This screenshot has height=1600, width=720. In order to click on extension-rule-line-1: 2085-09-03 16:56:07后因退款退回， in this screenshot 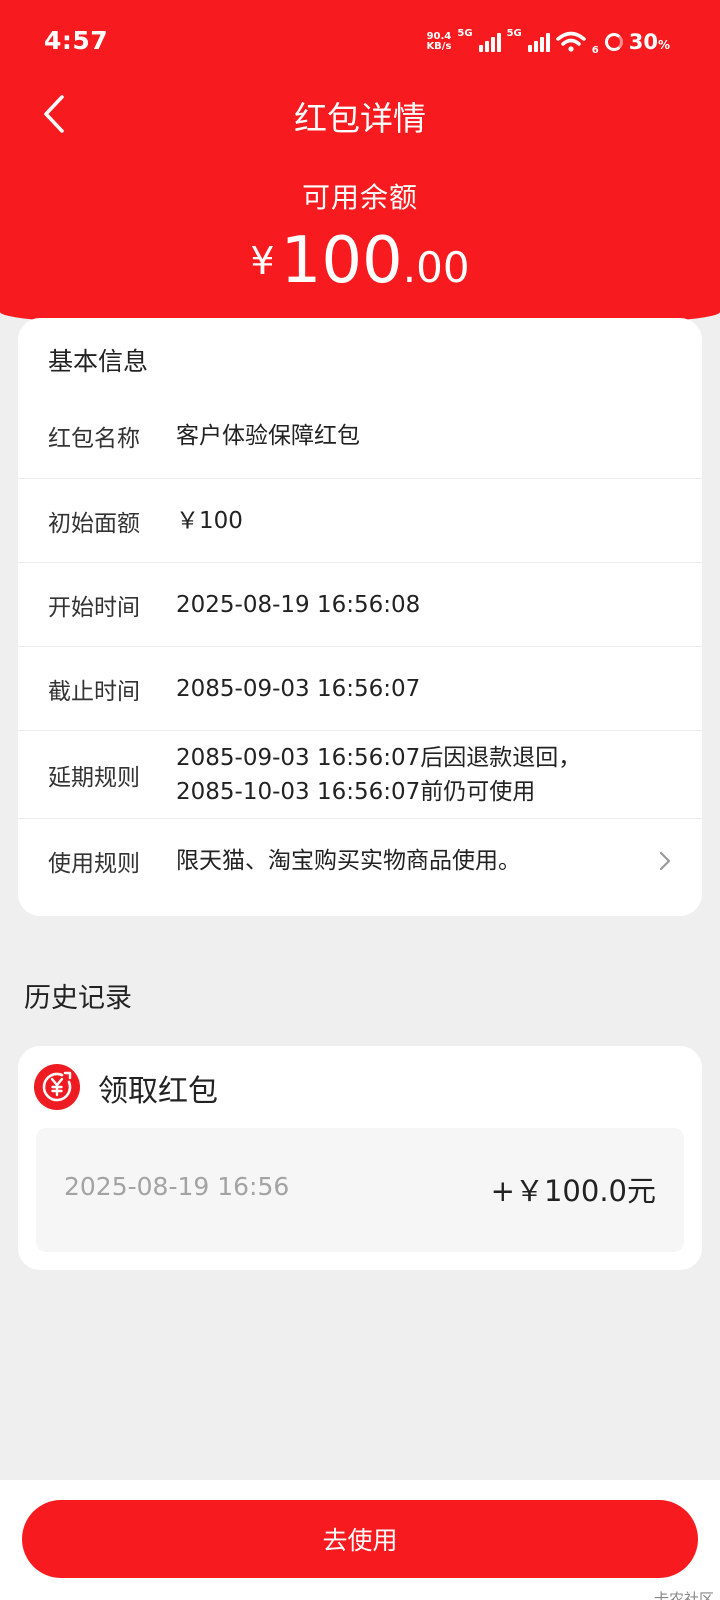, I will do `click(379, 757)`.